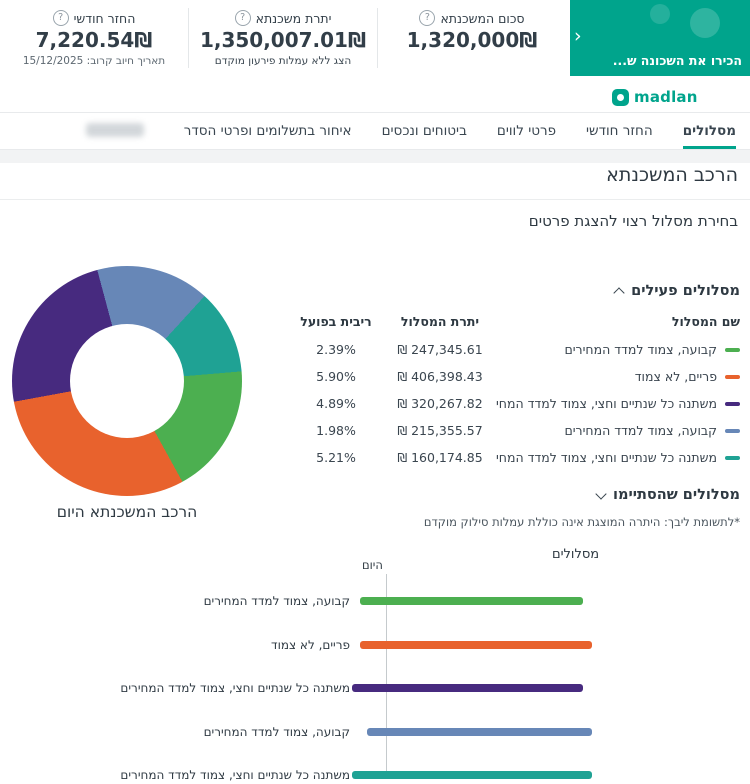  I want to click on finished-tracks-toggle: מסלולים שהסתיימו, so click(514, 495).